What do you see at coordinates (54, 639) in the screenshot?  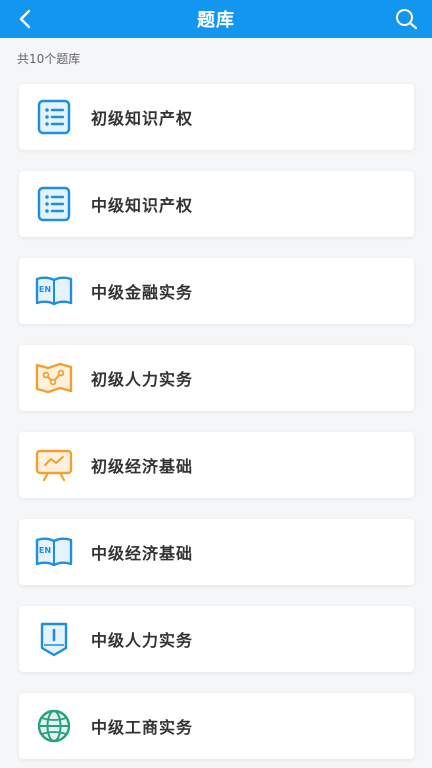 I see `bookmark-icon` at bounding box center [54, 639].